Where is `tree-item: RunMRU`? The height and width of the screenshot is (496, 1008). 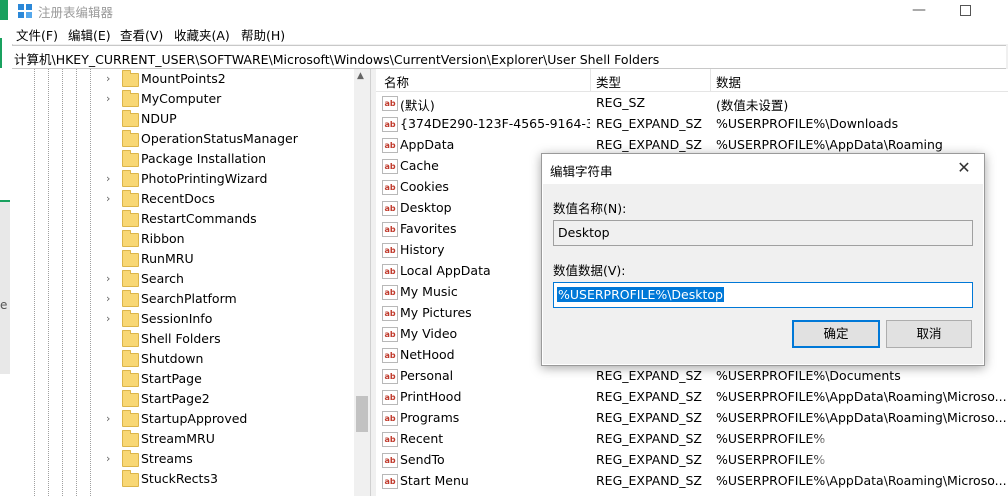
tree-item: RunMRU is located at coordinates (236, 260).